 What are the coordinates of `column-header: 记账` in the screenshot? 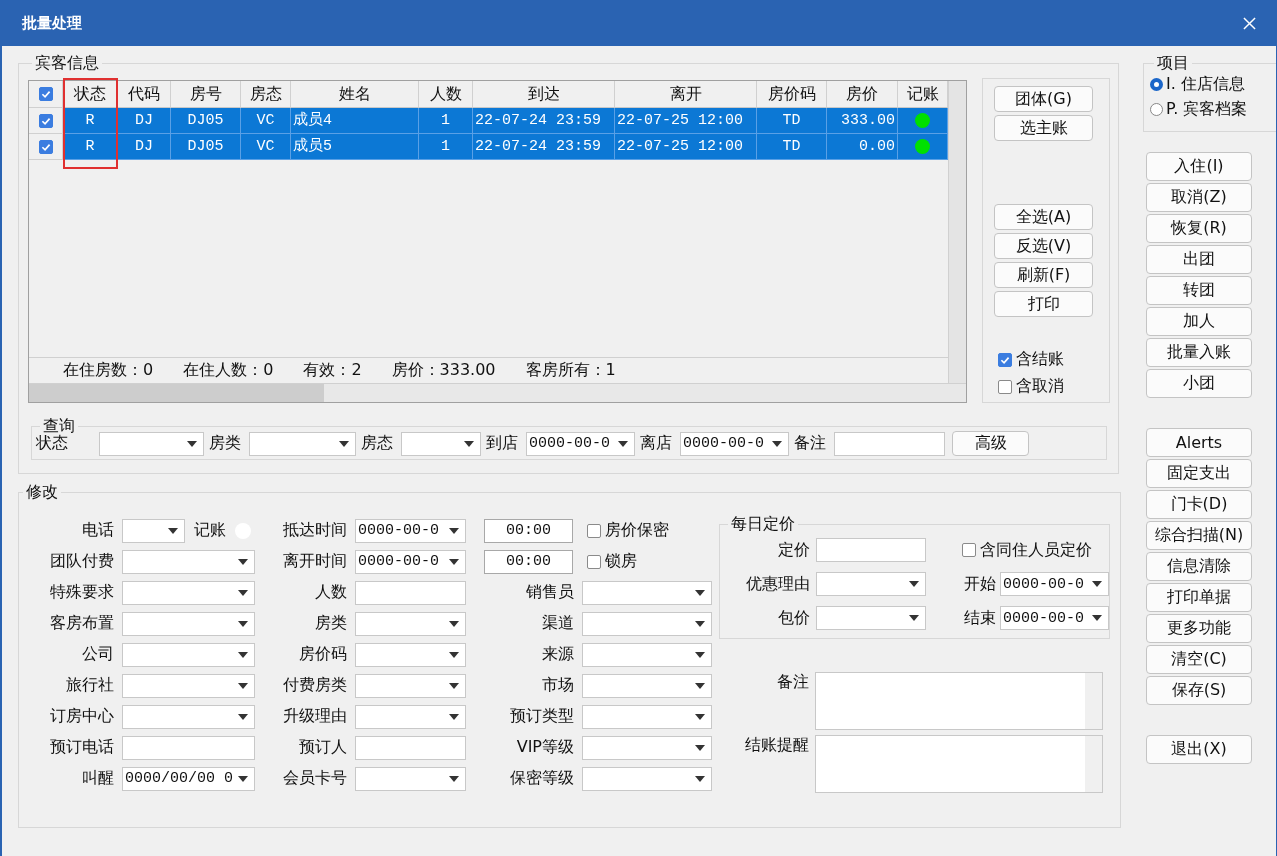 It's located at (923, 94).